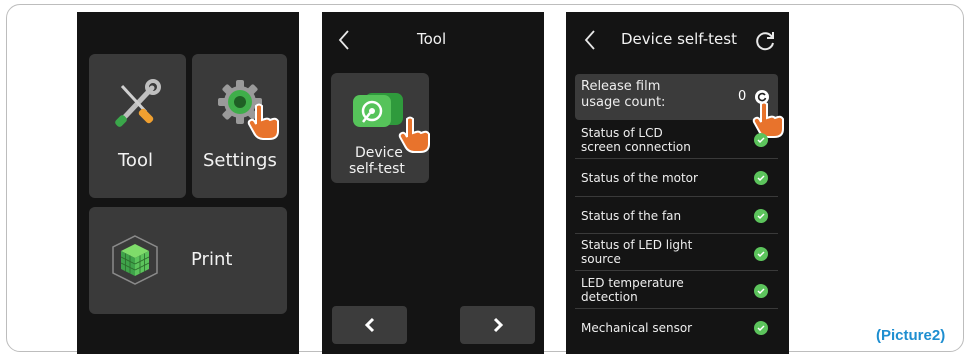 Image resolution: width=970 pixels, height=358 pixels. What do you see at coordinates (632, 283) in the screenshot?
I see `check-label-line1: LED temperature` at bounding box center [632, 283].